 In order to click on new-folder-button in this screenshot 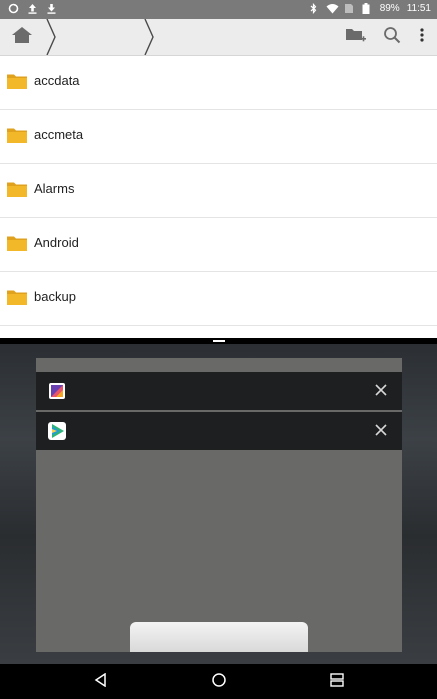, I will do `click(356, 37)`.